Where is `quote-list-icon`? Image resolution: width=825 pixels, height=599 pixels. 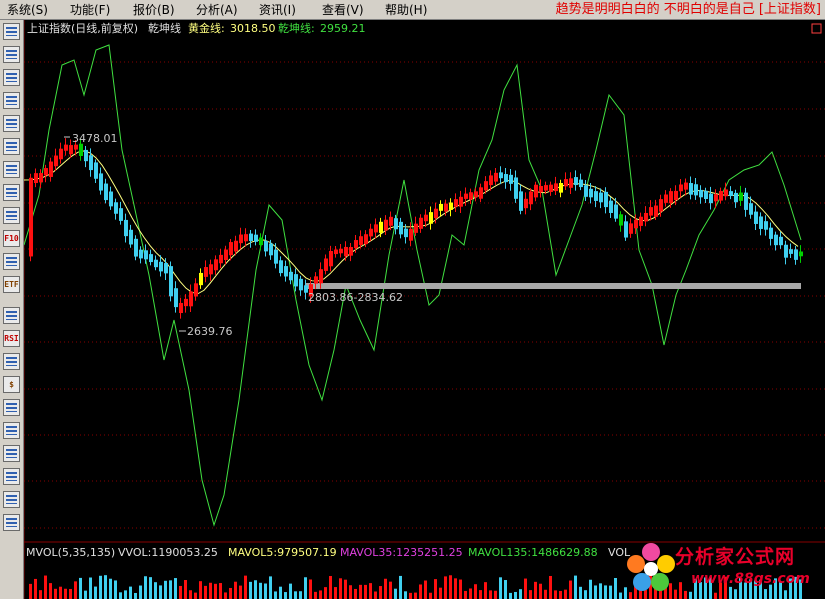
quote-list-icon is located at coordinates (11, 31).